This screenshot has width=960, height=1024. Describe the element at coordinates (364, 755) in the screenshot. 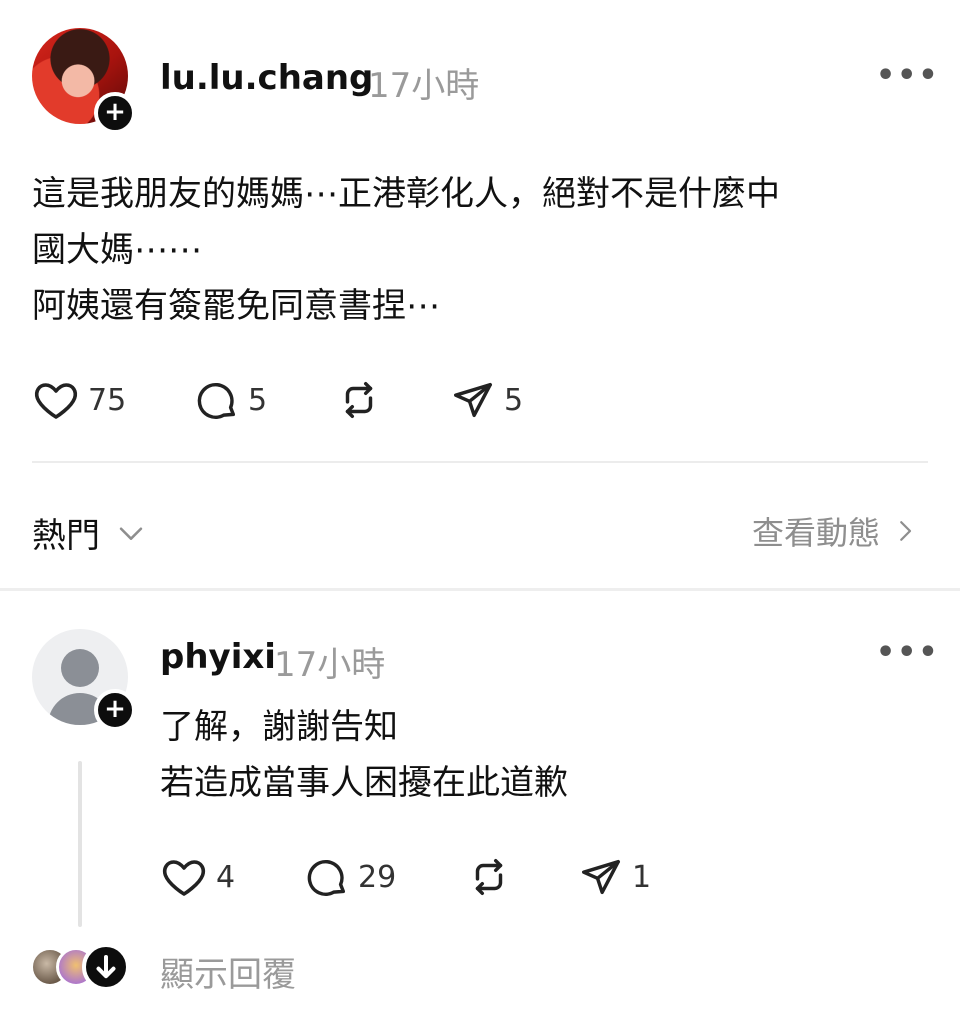

I see `reply-body: 了解，謝謝告知 若造成當事人困擾在此道歉` at that location.